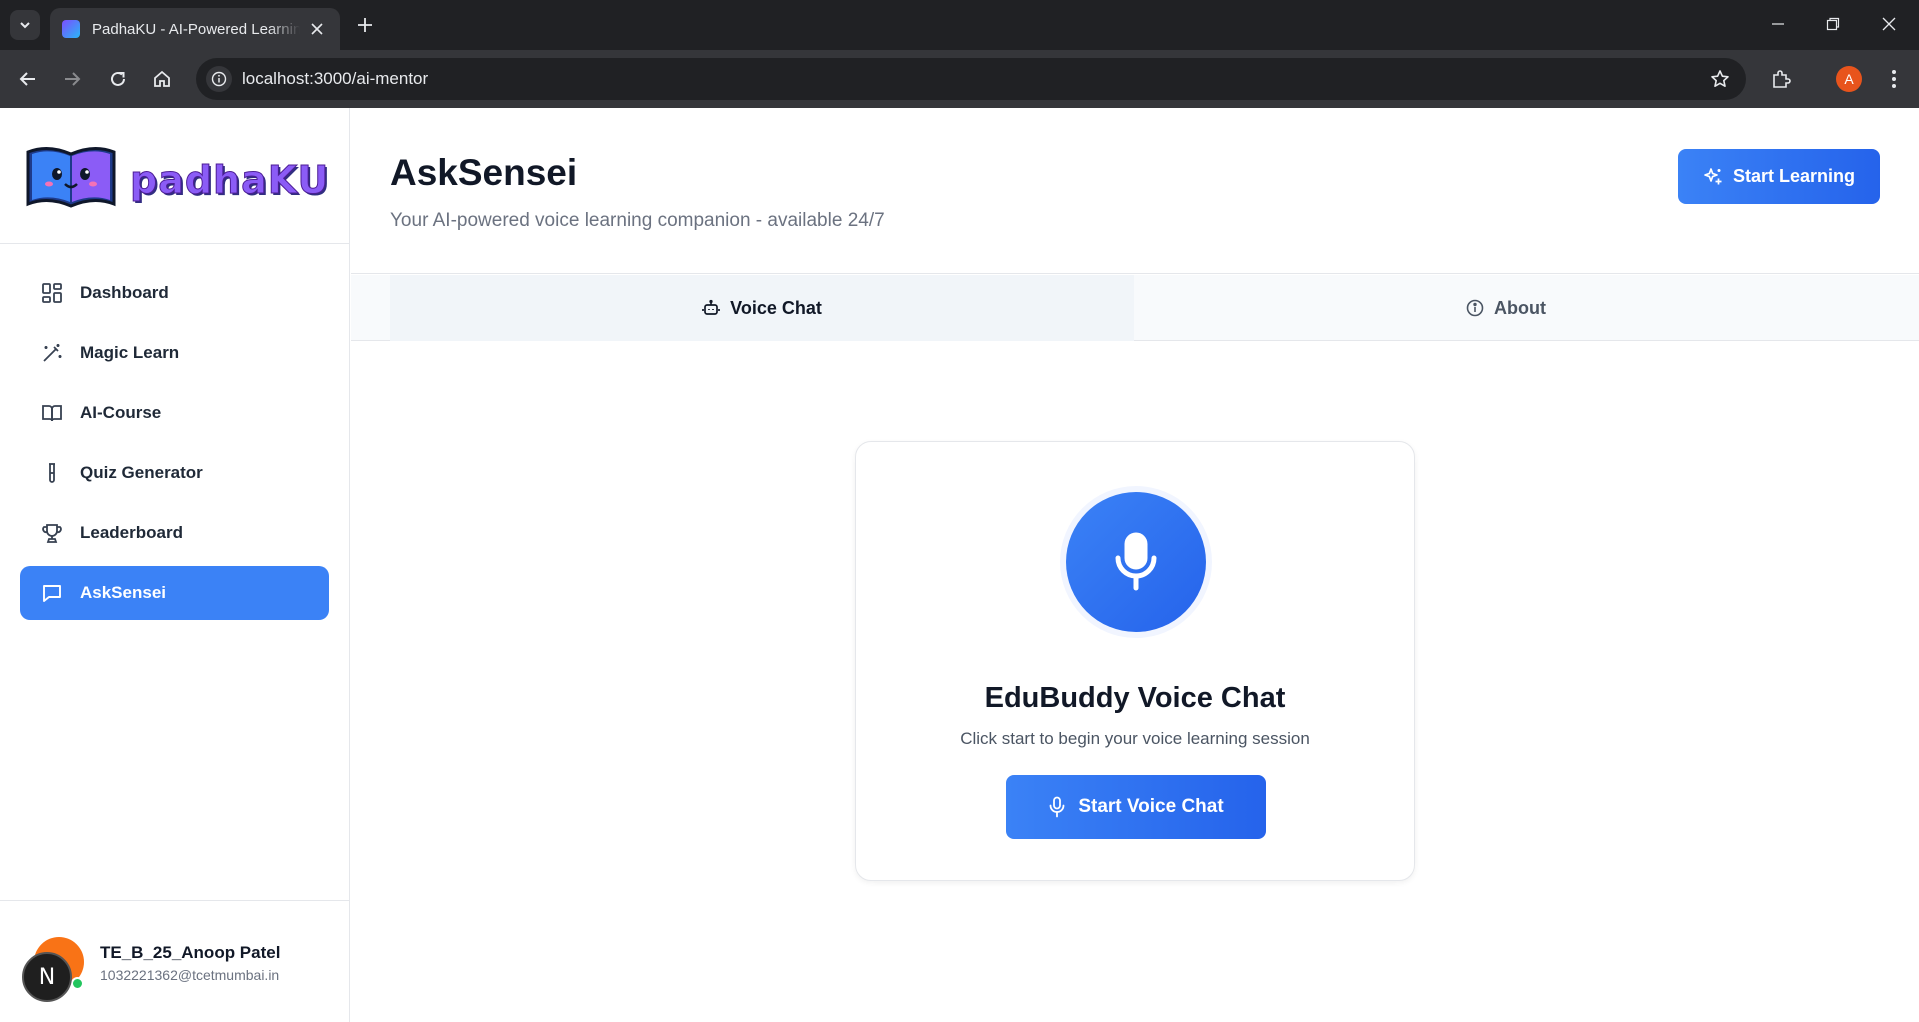  I want to click on sidebar-item-asksensei: AskSensei, so click(174, 593).